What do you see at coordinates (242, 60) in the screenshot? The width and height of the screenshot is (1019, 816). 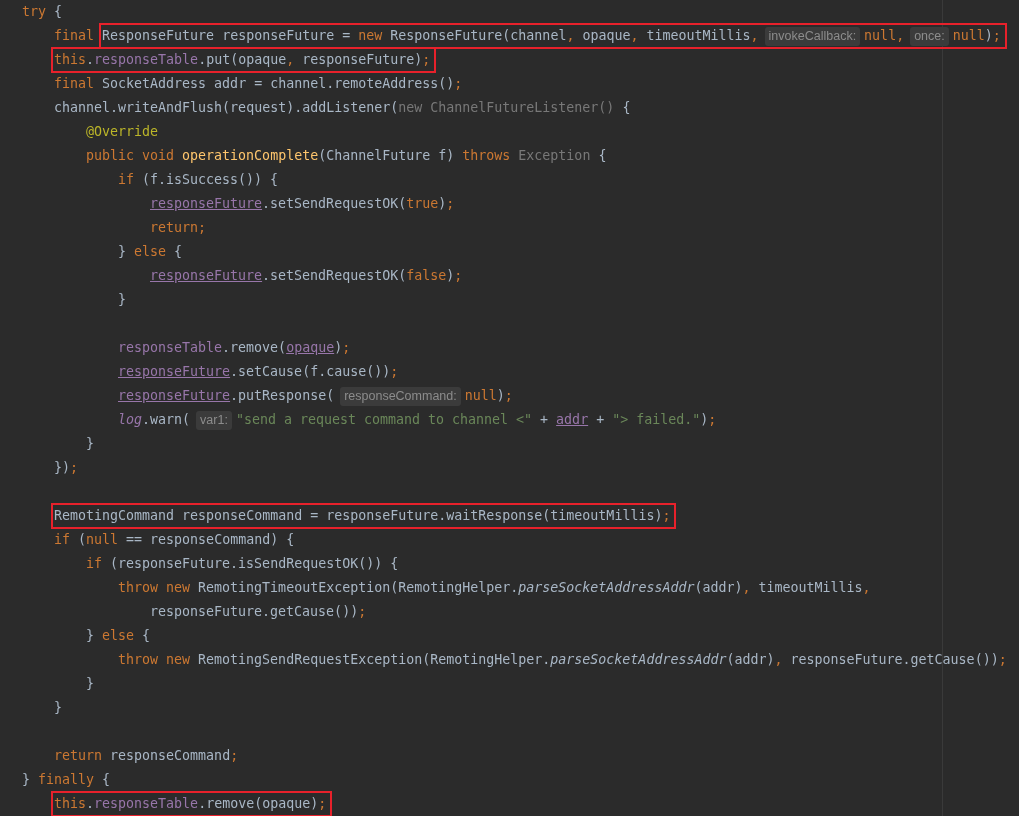 I see `code-text: this.responseTable.put(opaque, responseFuture);` at bounding box center [242, 60].